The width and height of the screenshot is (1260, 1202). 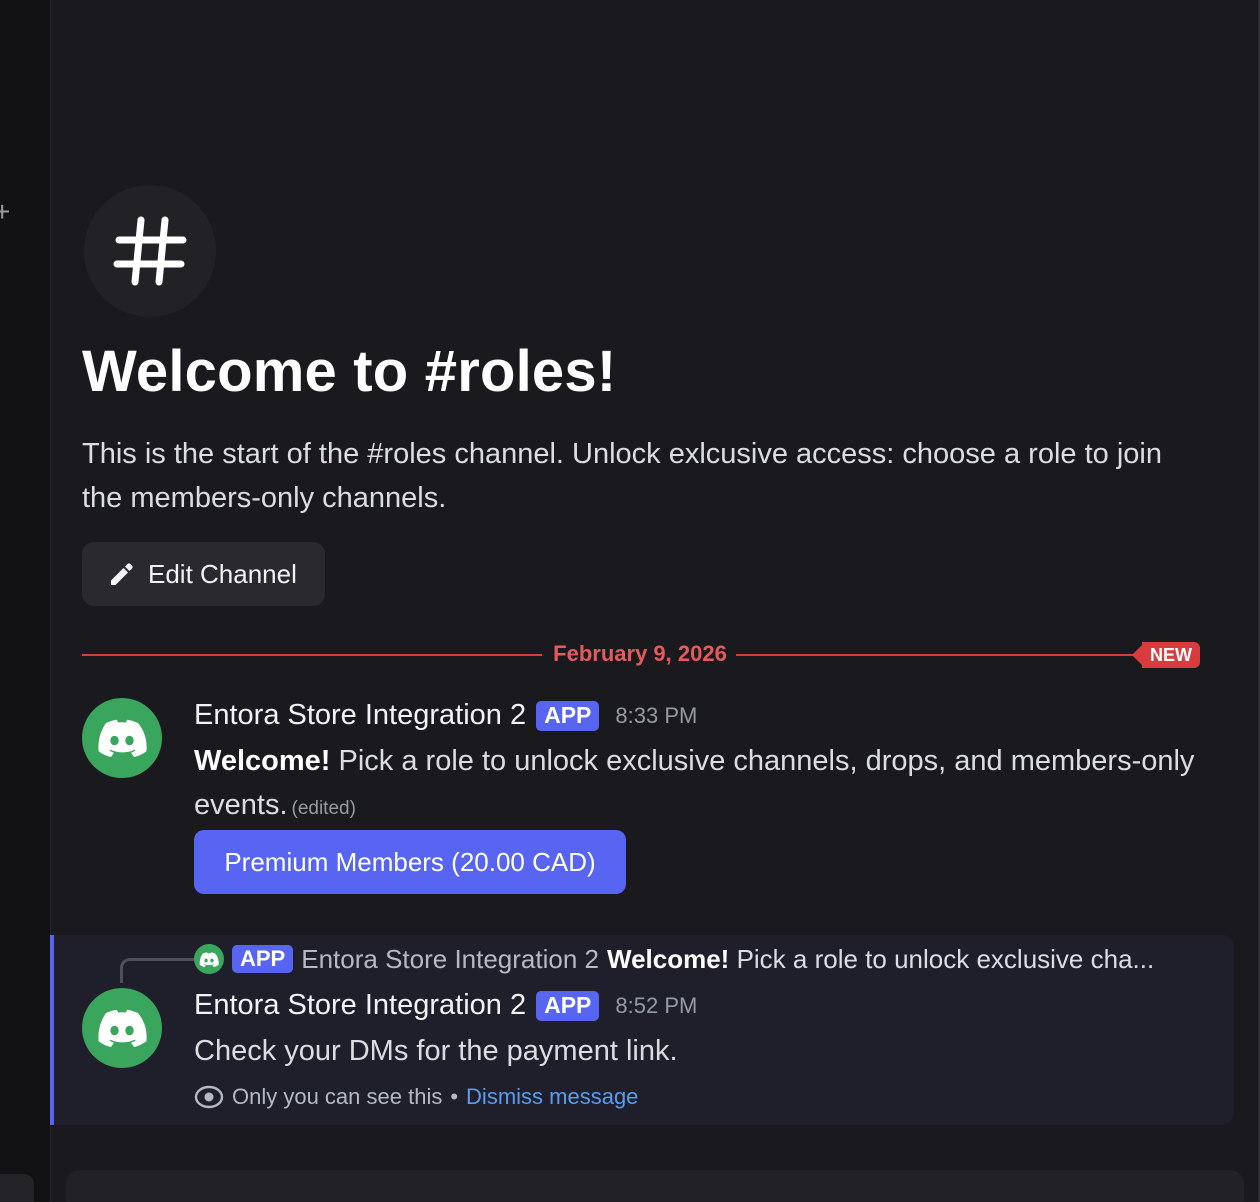 I want to click on divider-date: February 9, 2026, so click(x=640, y=653).